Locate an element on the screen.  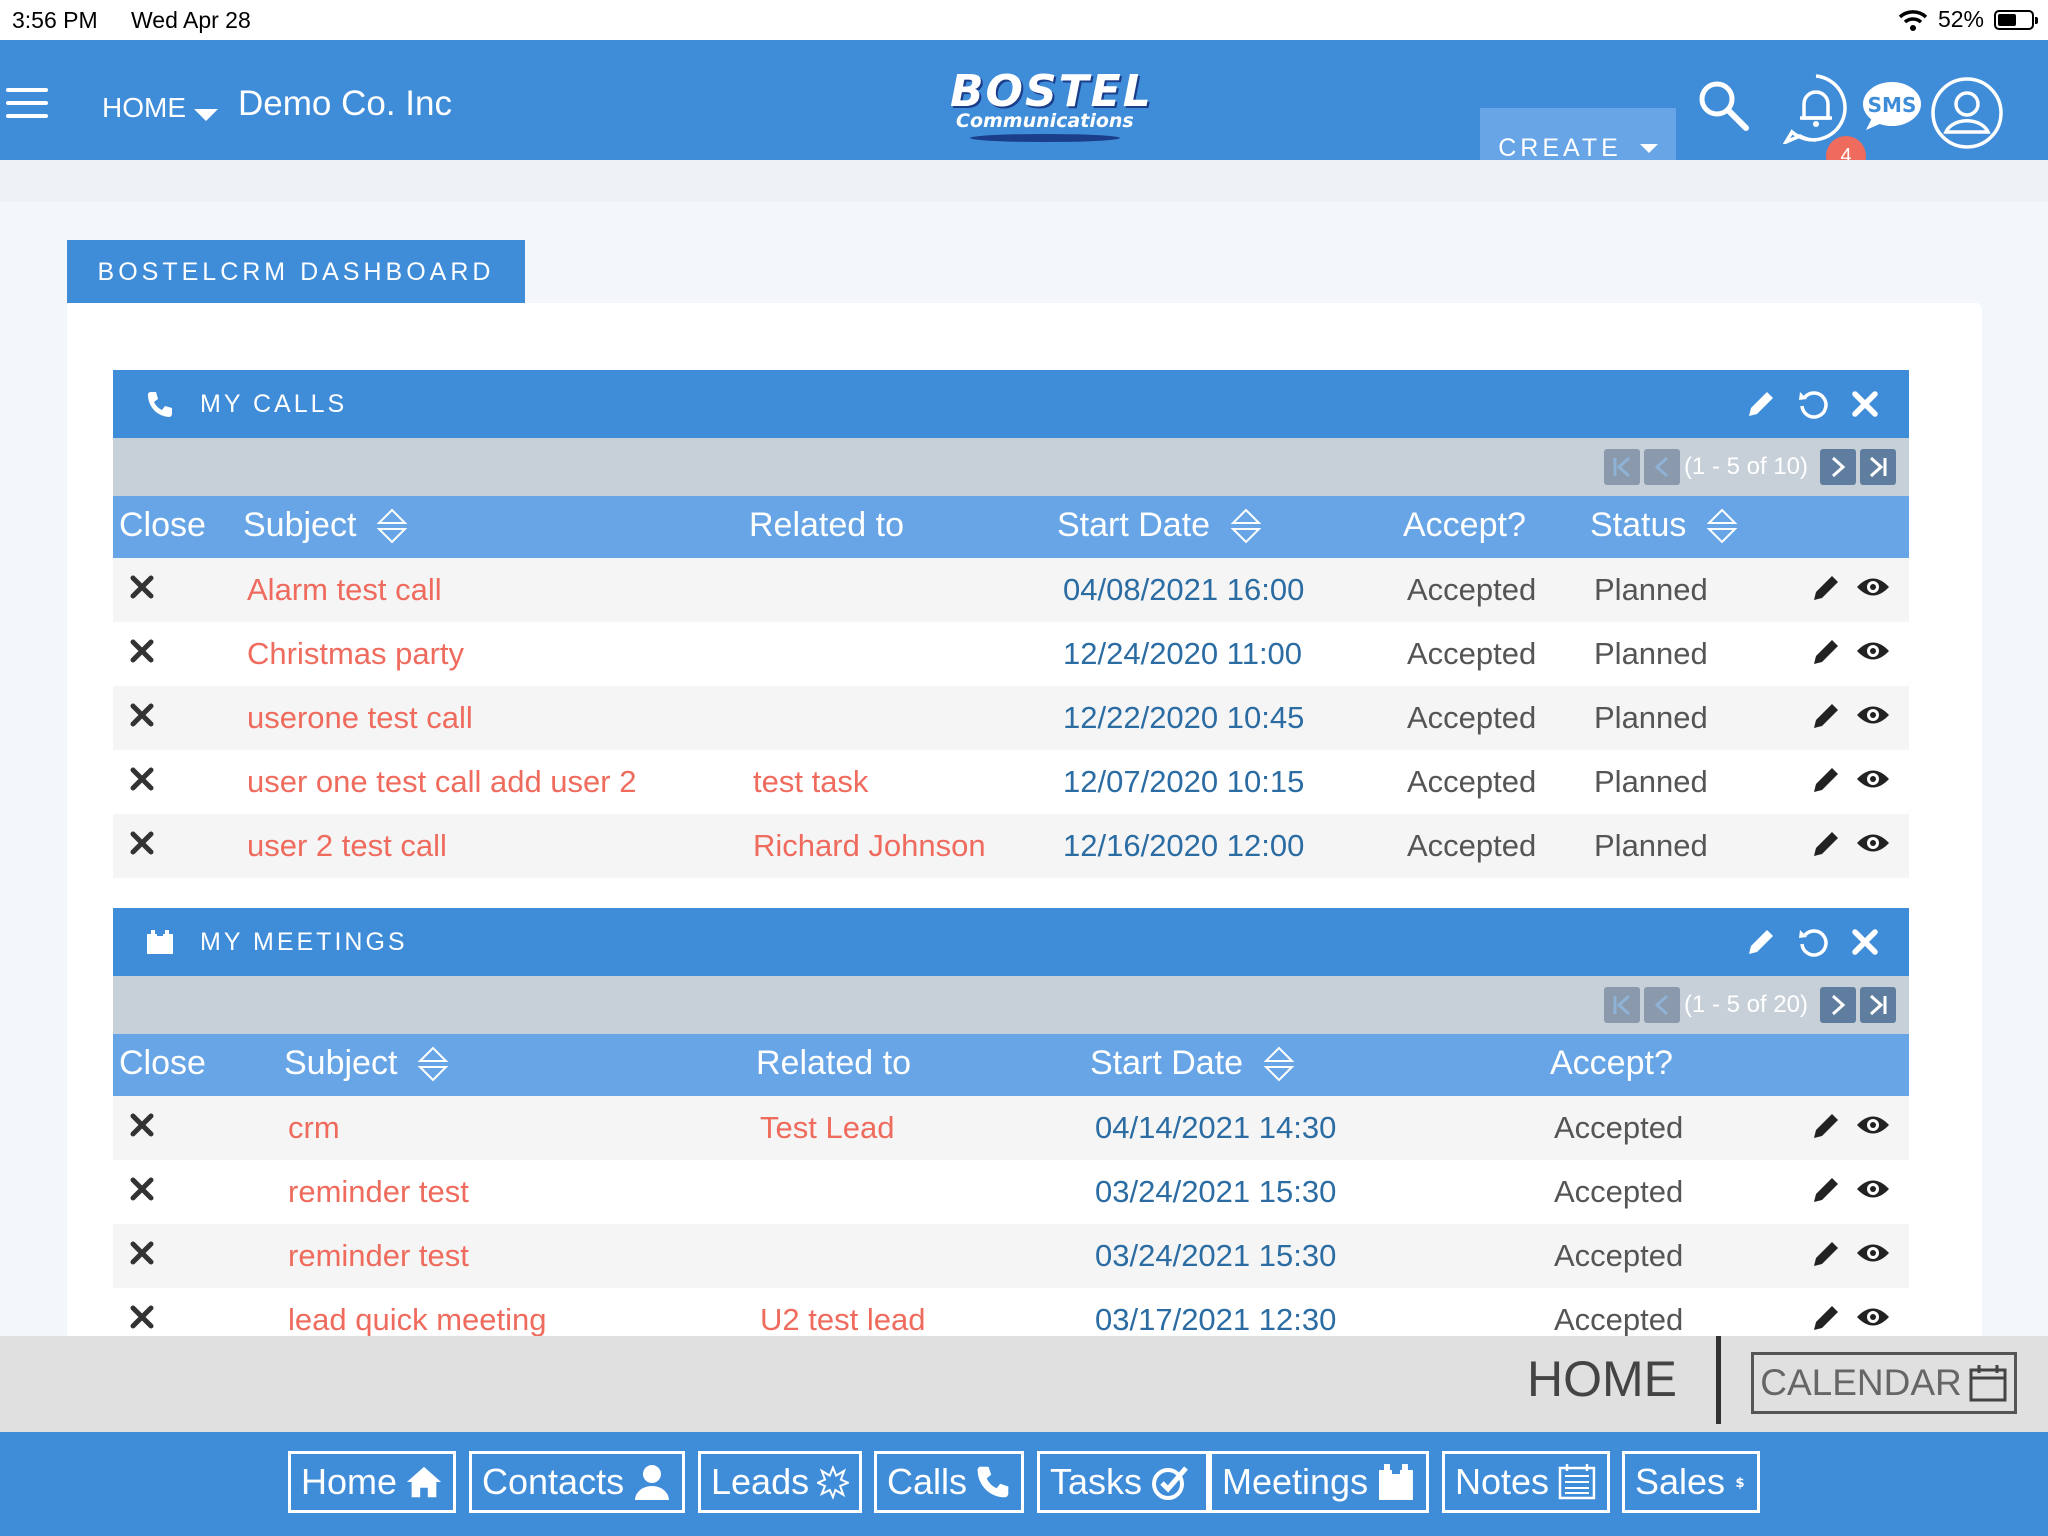
subject-link: Alarm test call is located at coordinates (344, 590).